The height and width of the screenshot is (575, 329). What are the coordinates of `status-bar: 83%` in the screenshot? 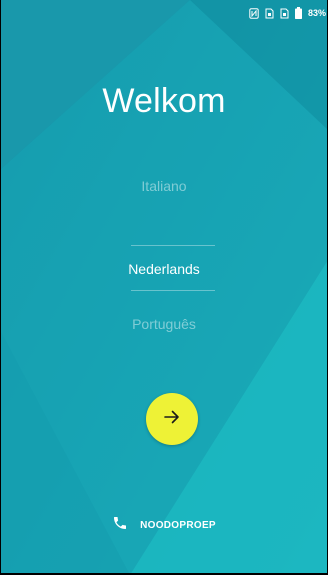 It's located at (288, 13).